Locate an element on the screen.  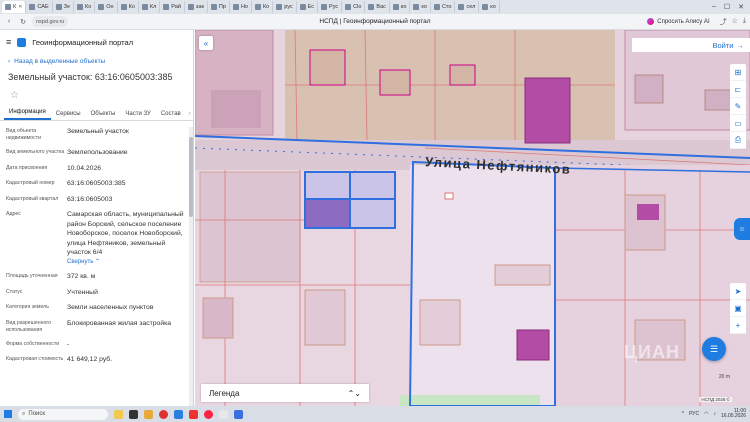
browser-tab: Но is located at coordinates (241, 7).